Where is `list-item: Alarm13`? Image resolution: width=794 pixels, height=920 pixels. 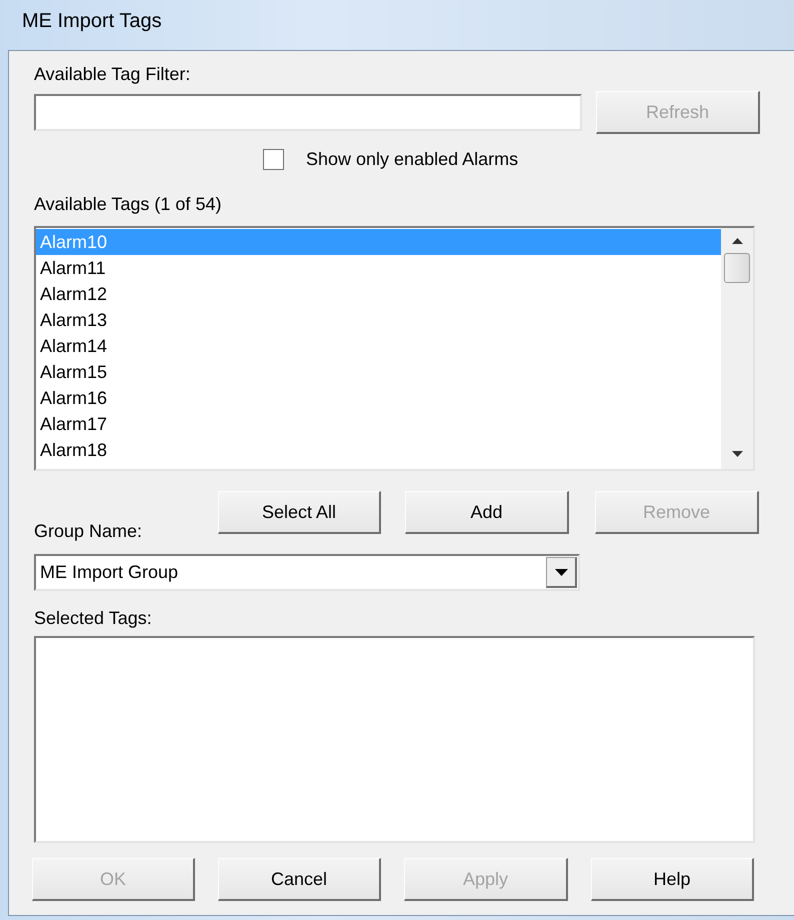
list-item: Alarm13 is located at coordinates (378, 320).